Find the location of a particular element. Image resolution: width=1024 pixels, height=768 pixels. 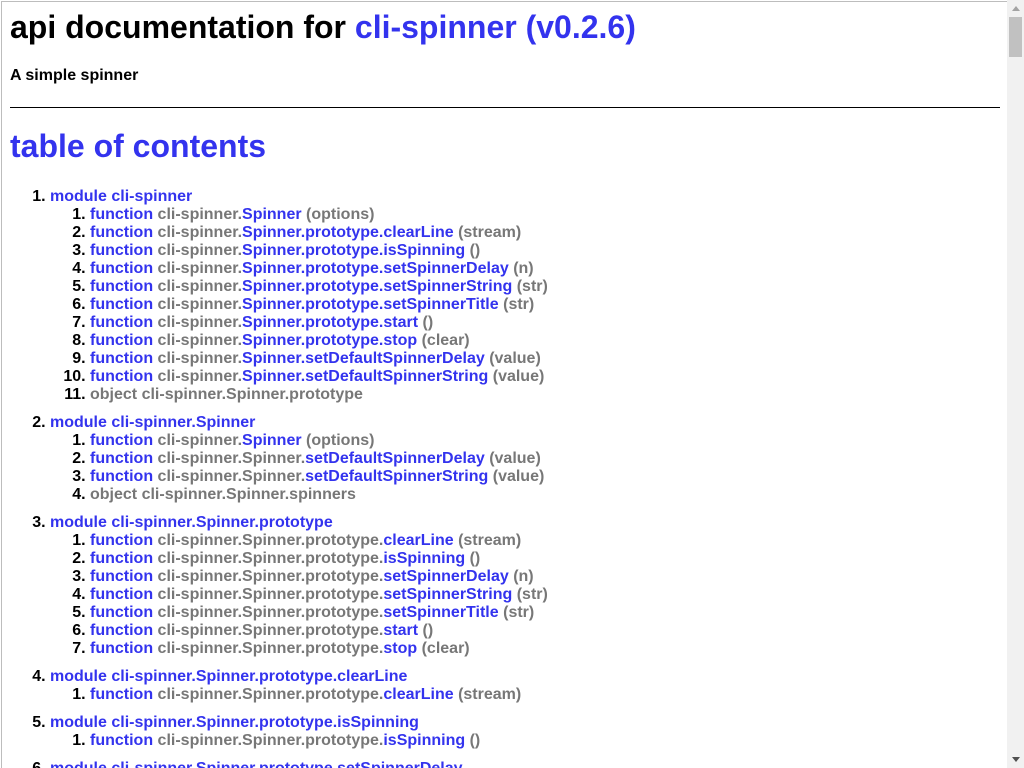

function-name-link: setSpinnerString is located at coordinates (447, 594).